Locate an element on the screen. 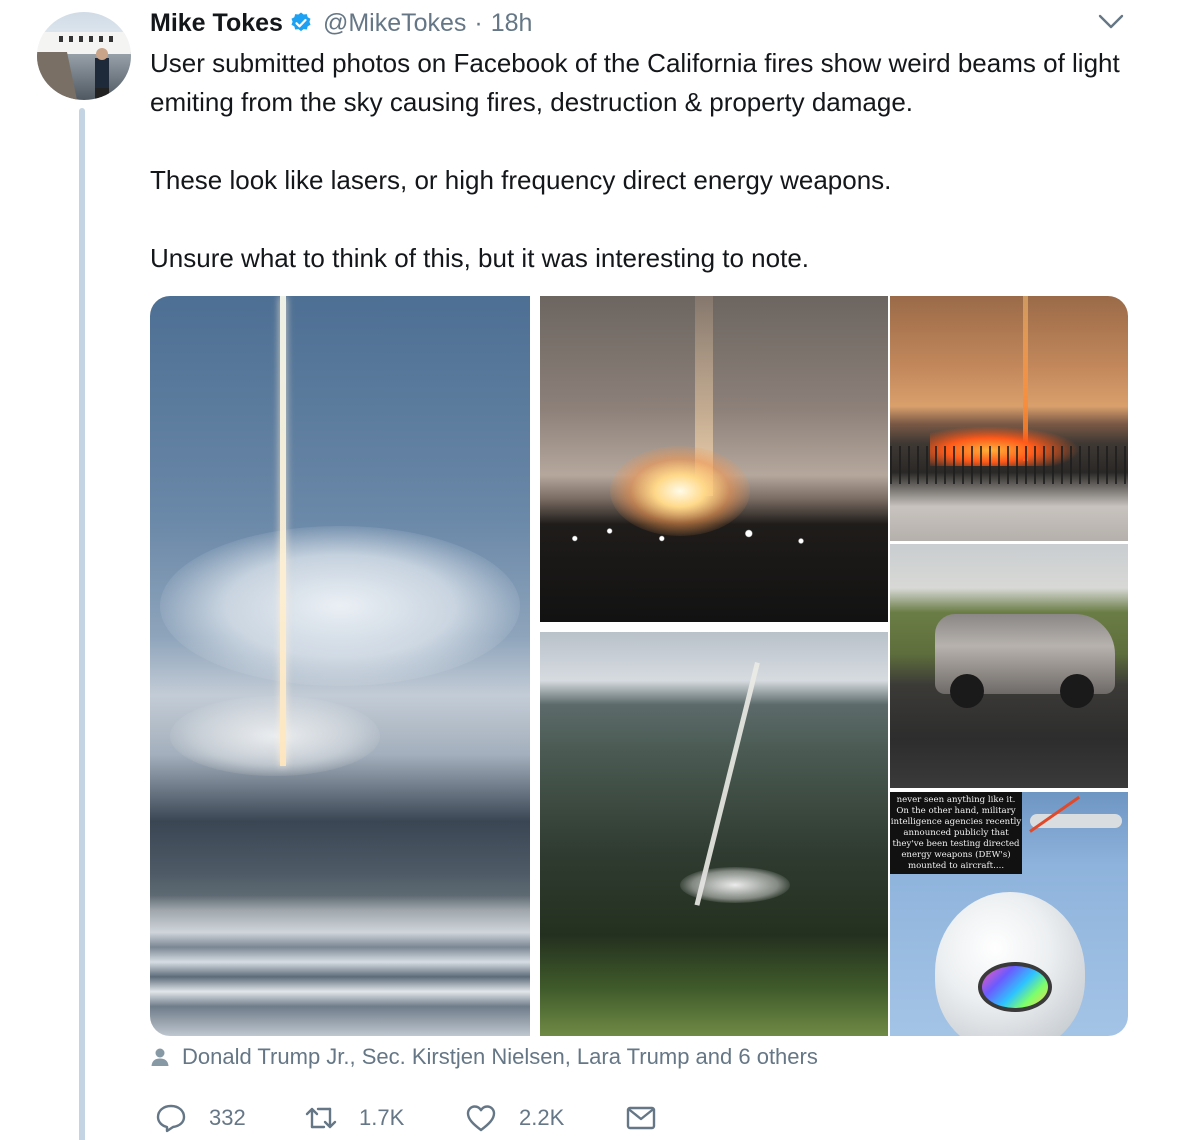  town-lights is located at coordinates (714, 536).